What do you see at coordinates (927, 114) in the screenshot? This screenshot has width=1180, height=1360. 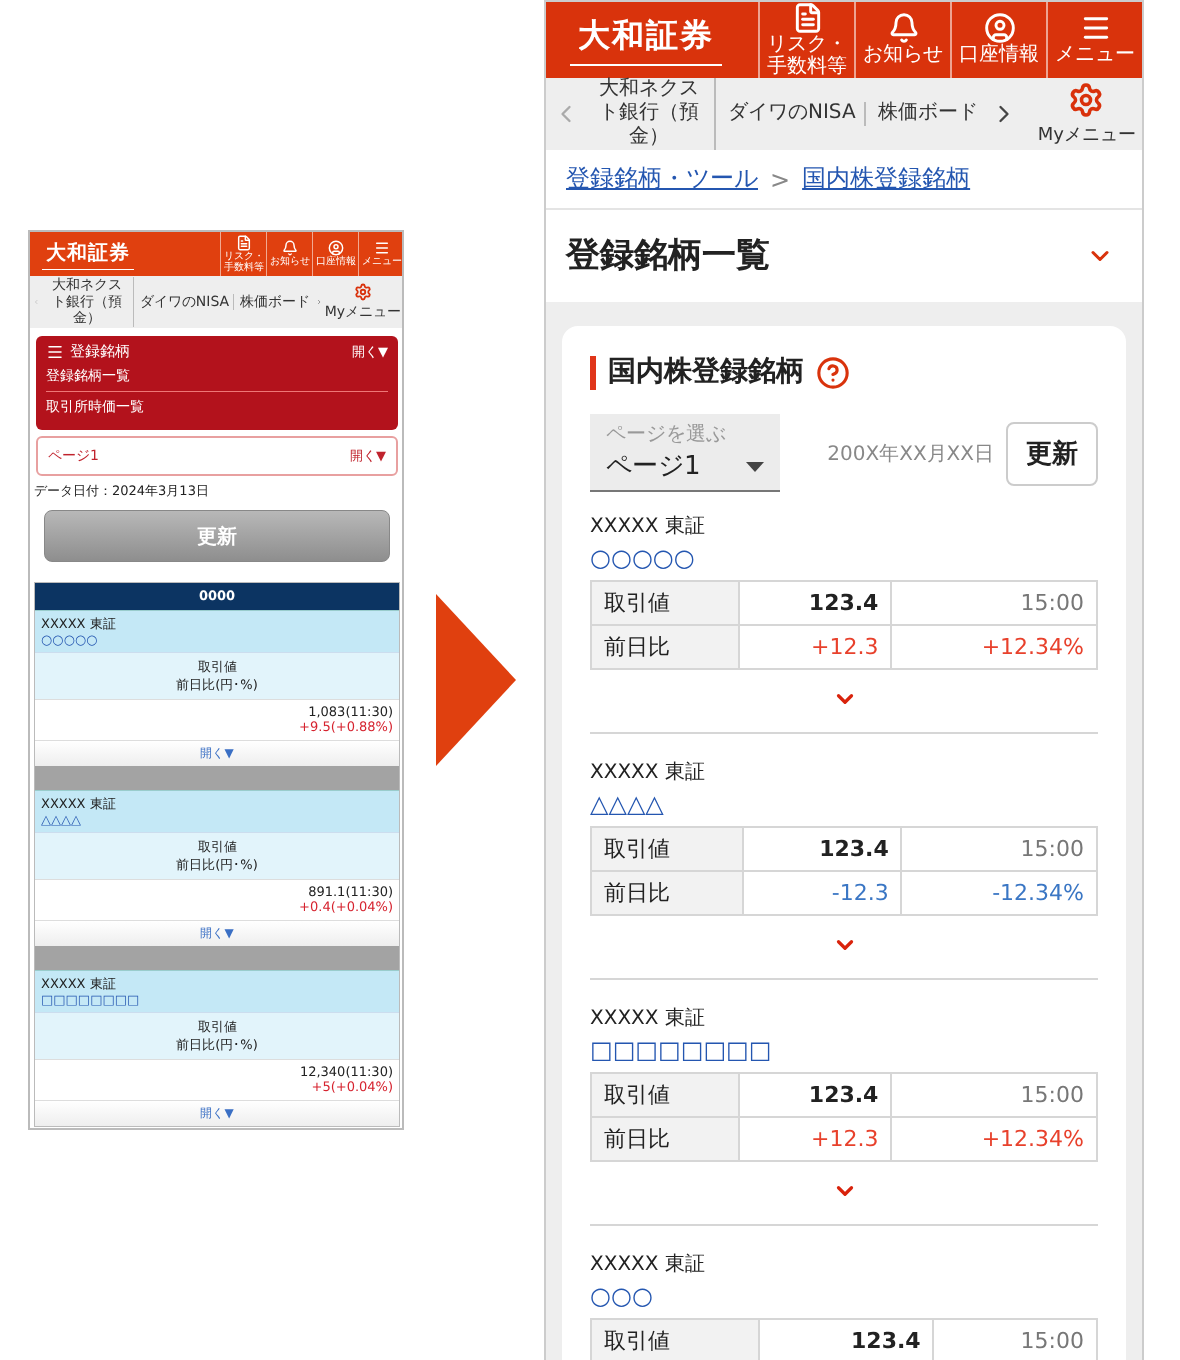 I see `nav-link: 株価ボード` at bounding box center [927, 114].